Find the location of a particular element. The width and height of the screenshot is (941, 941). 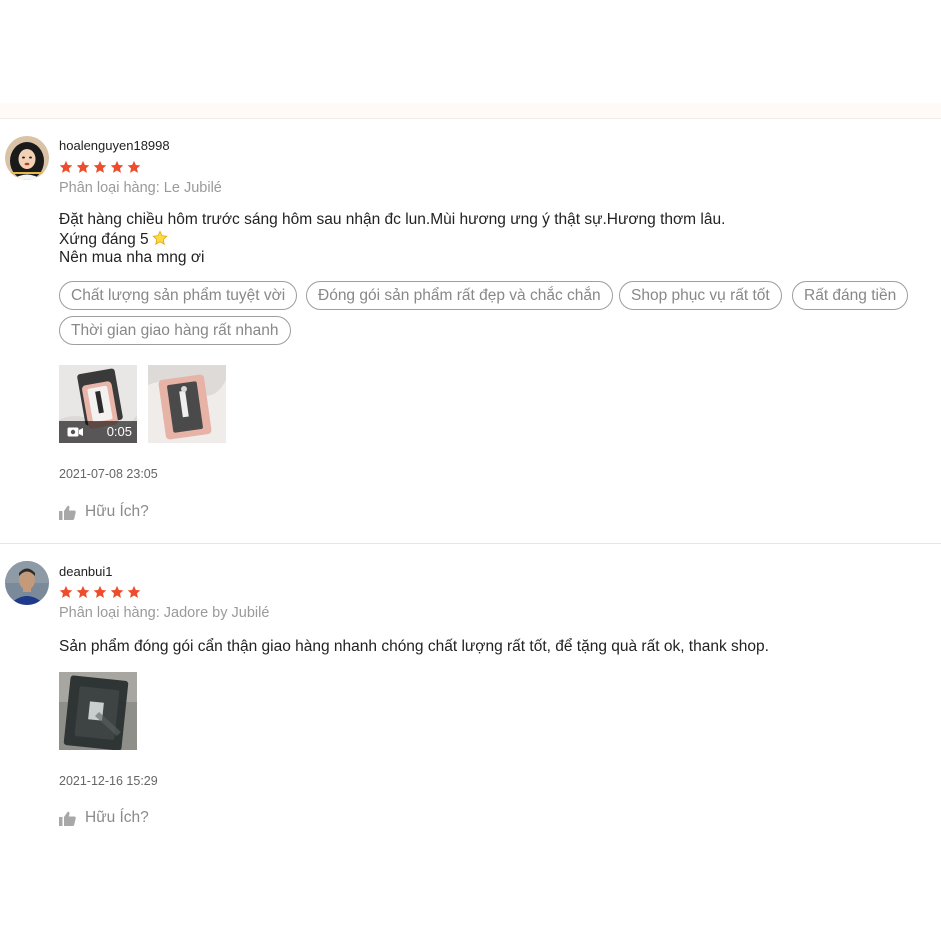

review-tag: Shop phục vụ rất tốt is located at coordinates (700, 295).